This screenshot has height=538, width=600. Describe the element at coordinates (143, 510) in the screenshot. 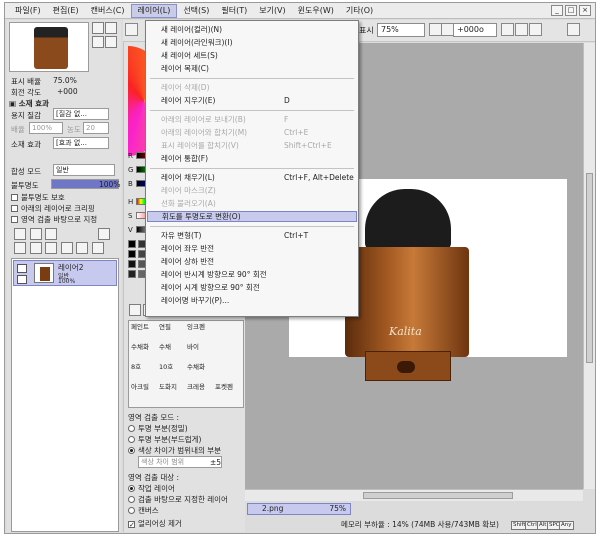

I see `fill-target-option-2: 캔버스` at that location.